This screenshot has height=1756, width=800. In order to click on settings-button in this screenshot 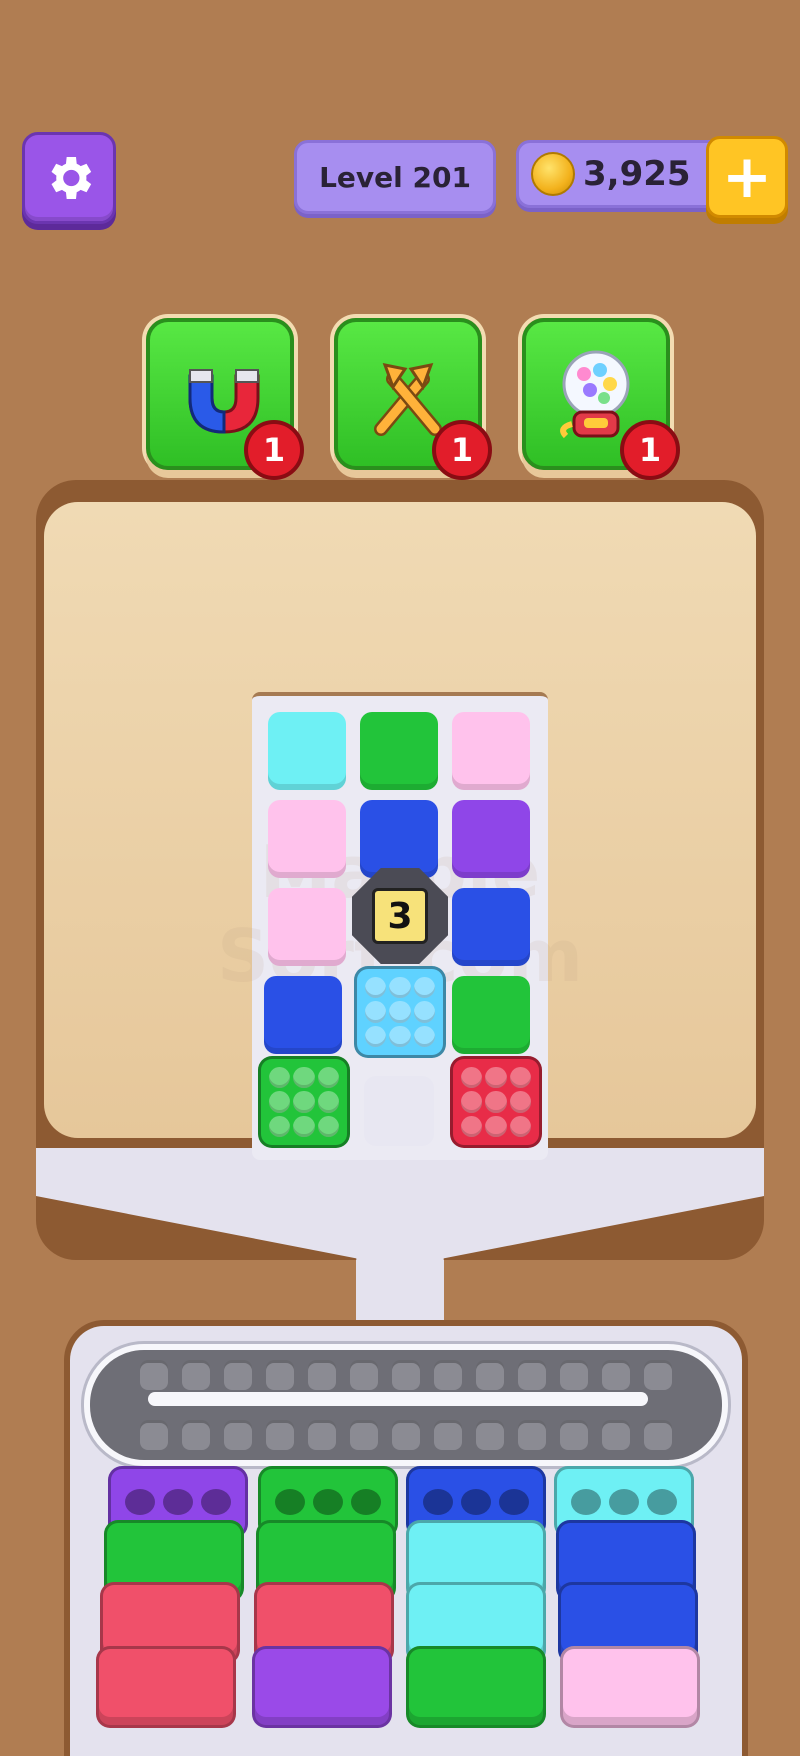, I will do `click(69, 178)`.